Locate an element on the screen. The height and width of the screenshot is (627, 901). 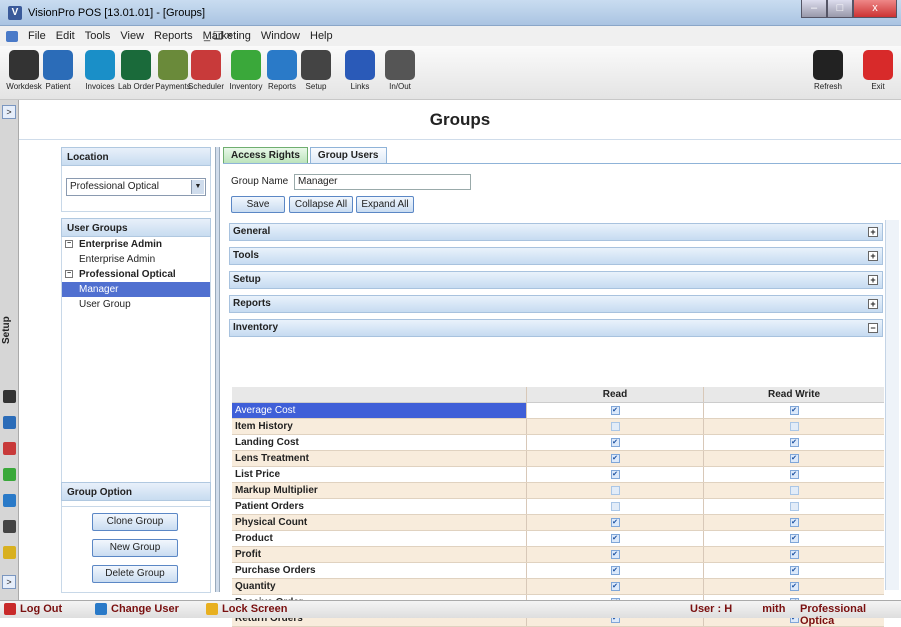
location-select: Professional Optical ▼ is located at coordinates (136, 187).